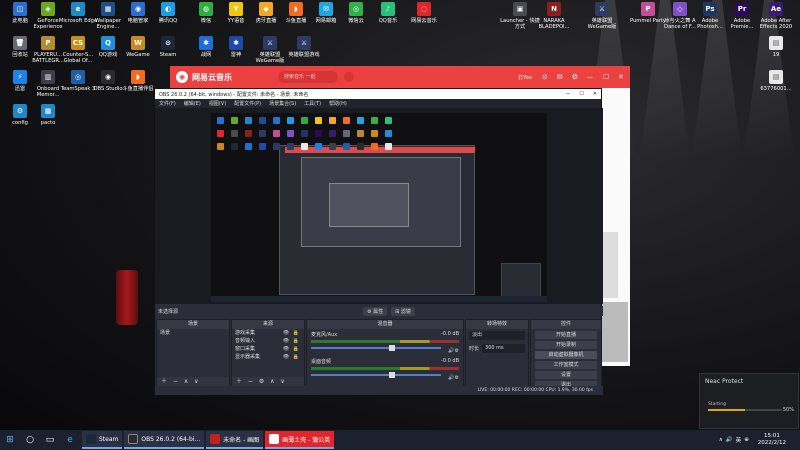 This screenshot has width=800, height=450. What do you see at coordinates (268, 341) in the screenshot?
I see `source-item: 音频输入 👁 🔒` at bounding box center [268, 341].